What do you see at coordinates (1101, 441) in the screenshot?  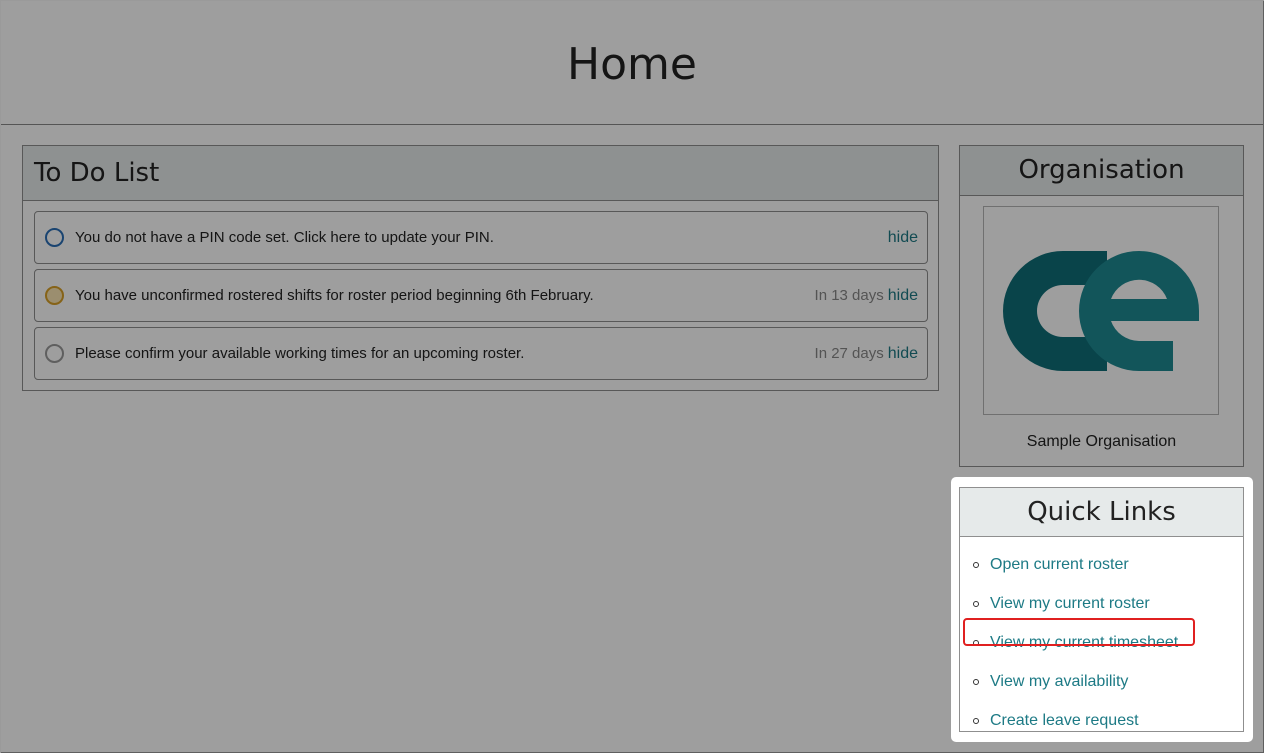 I see `organisation-name: Sample Organisation` at bounding box center [1101, 441].